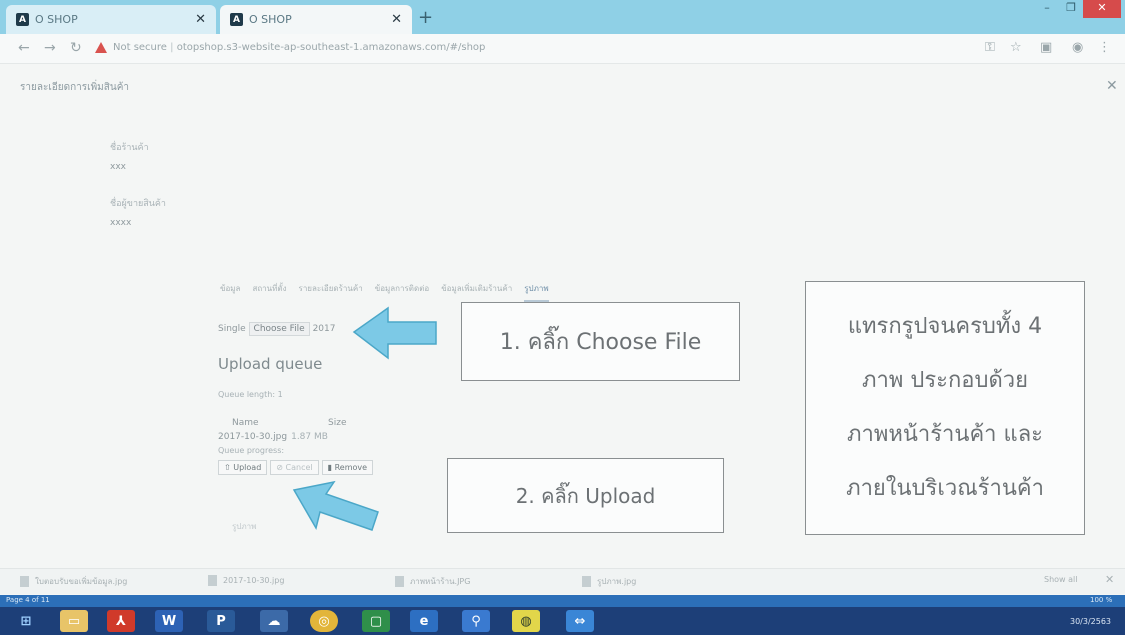  What do you see at coordinates (251, 450) in the screenshot?
I see `queue-progress-label: Queue progress:` at bounding box center [251, 450].